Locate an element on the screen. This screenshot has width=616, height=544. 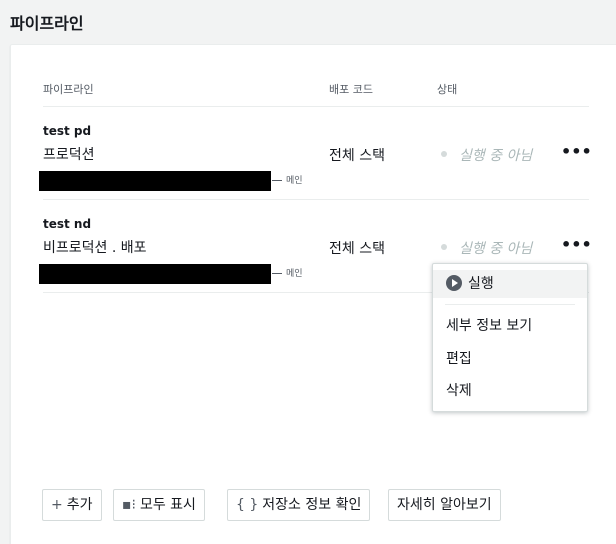
braces-icon: { } is located at coordinates (247, 505).